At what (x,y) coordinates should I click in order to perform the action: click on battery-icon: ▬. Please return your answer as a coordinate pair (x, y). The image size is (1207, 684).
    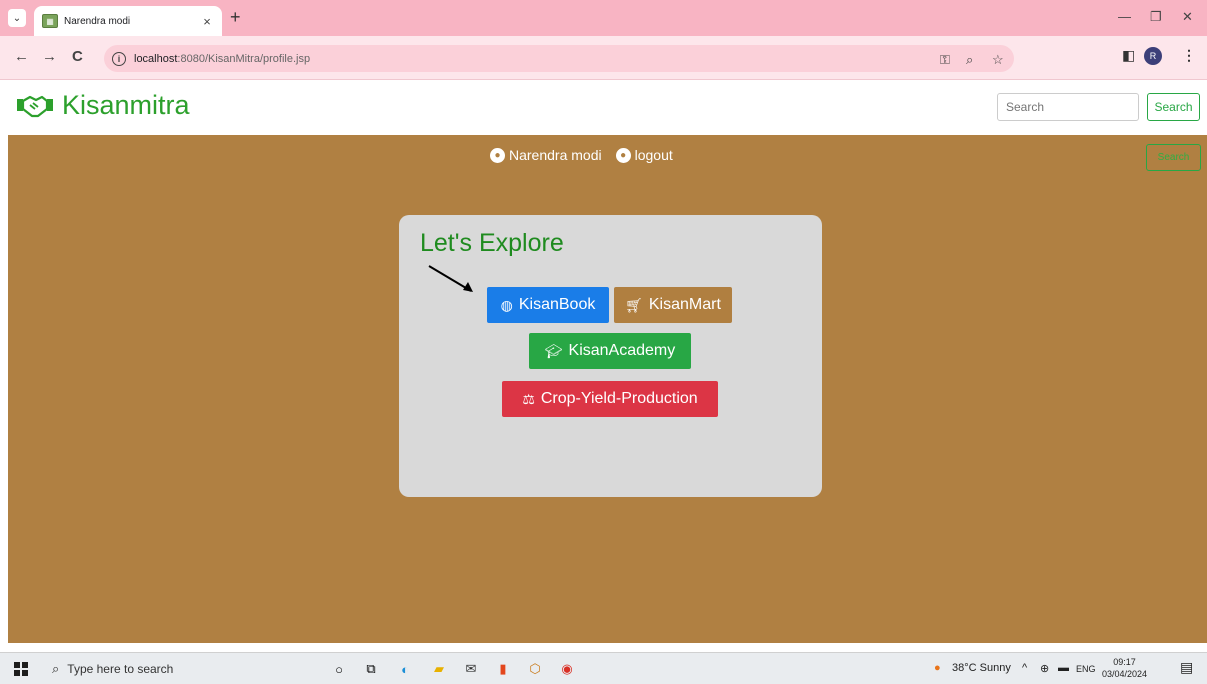
    Looking at the image, I should click on (1063, 668).